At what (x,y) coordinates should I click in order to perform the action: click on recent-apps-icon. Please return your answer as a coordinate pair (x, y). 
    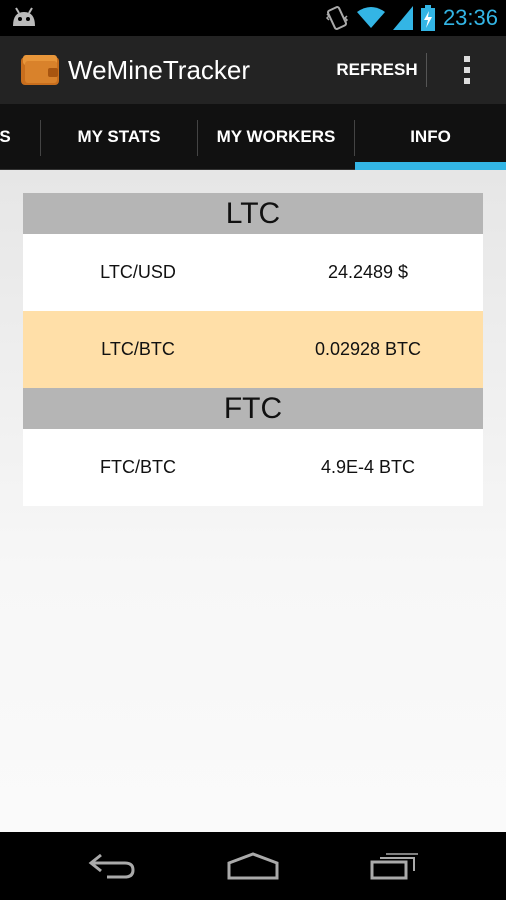
    Looking at the image, I should click on (394, 866).